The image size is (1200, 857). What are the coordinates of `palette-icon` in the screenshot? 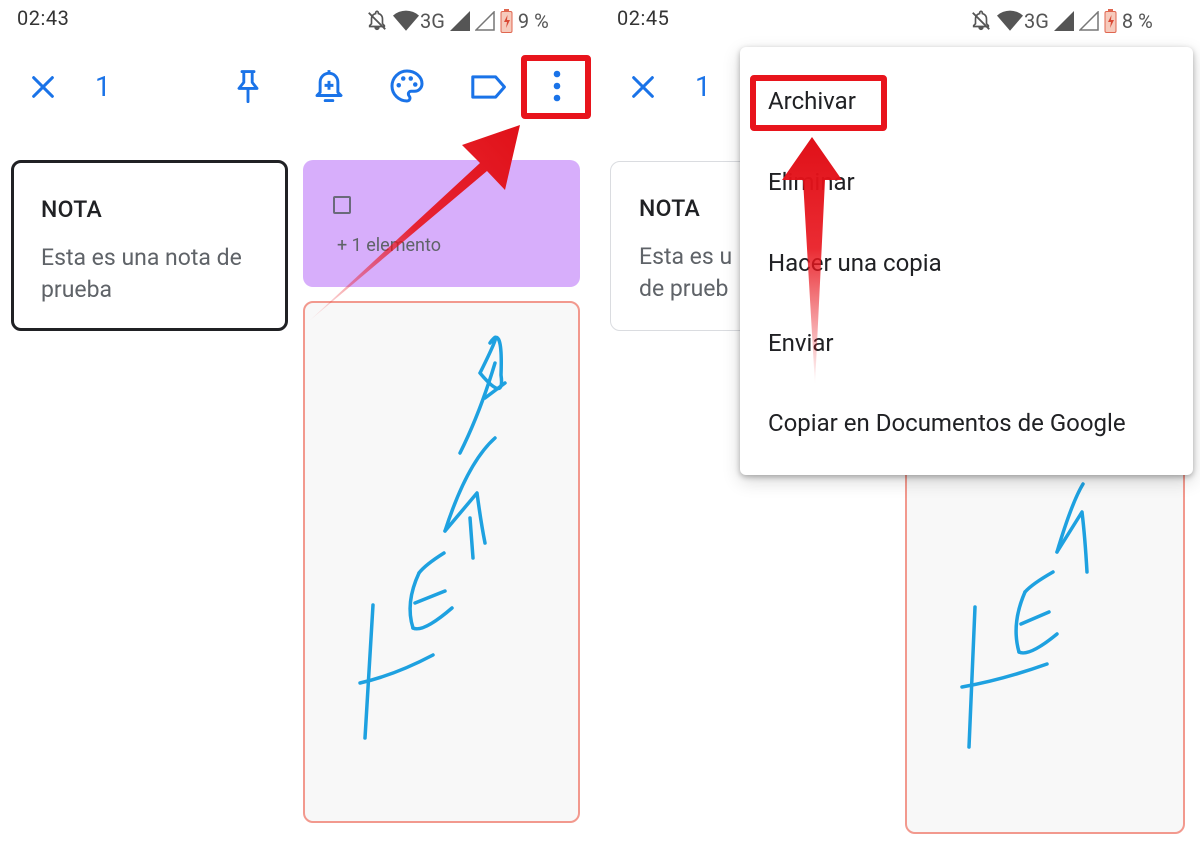 It's located at (407, 86).